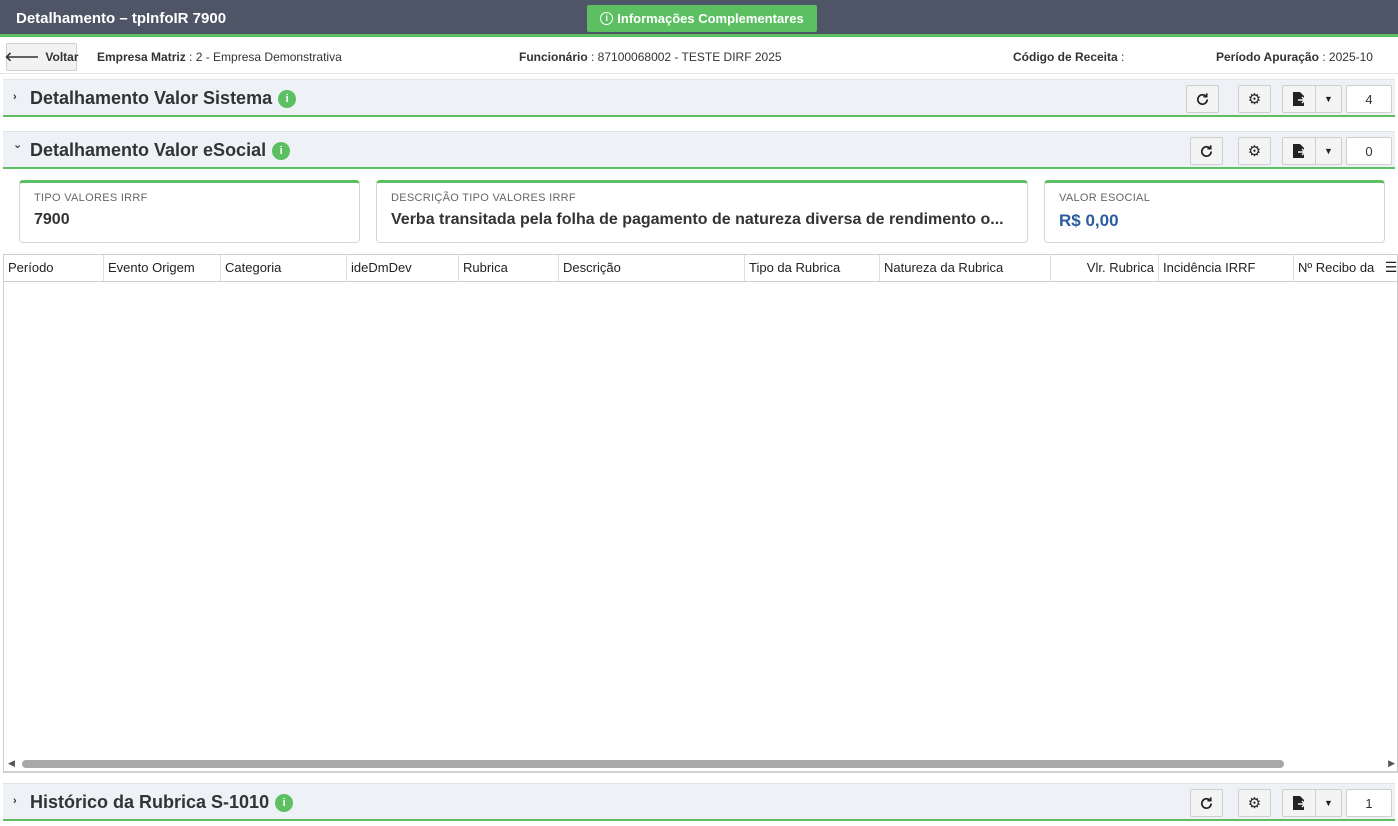  I want to click on column-header: Natureza da Rubrica, so click(965, 268).